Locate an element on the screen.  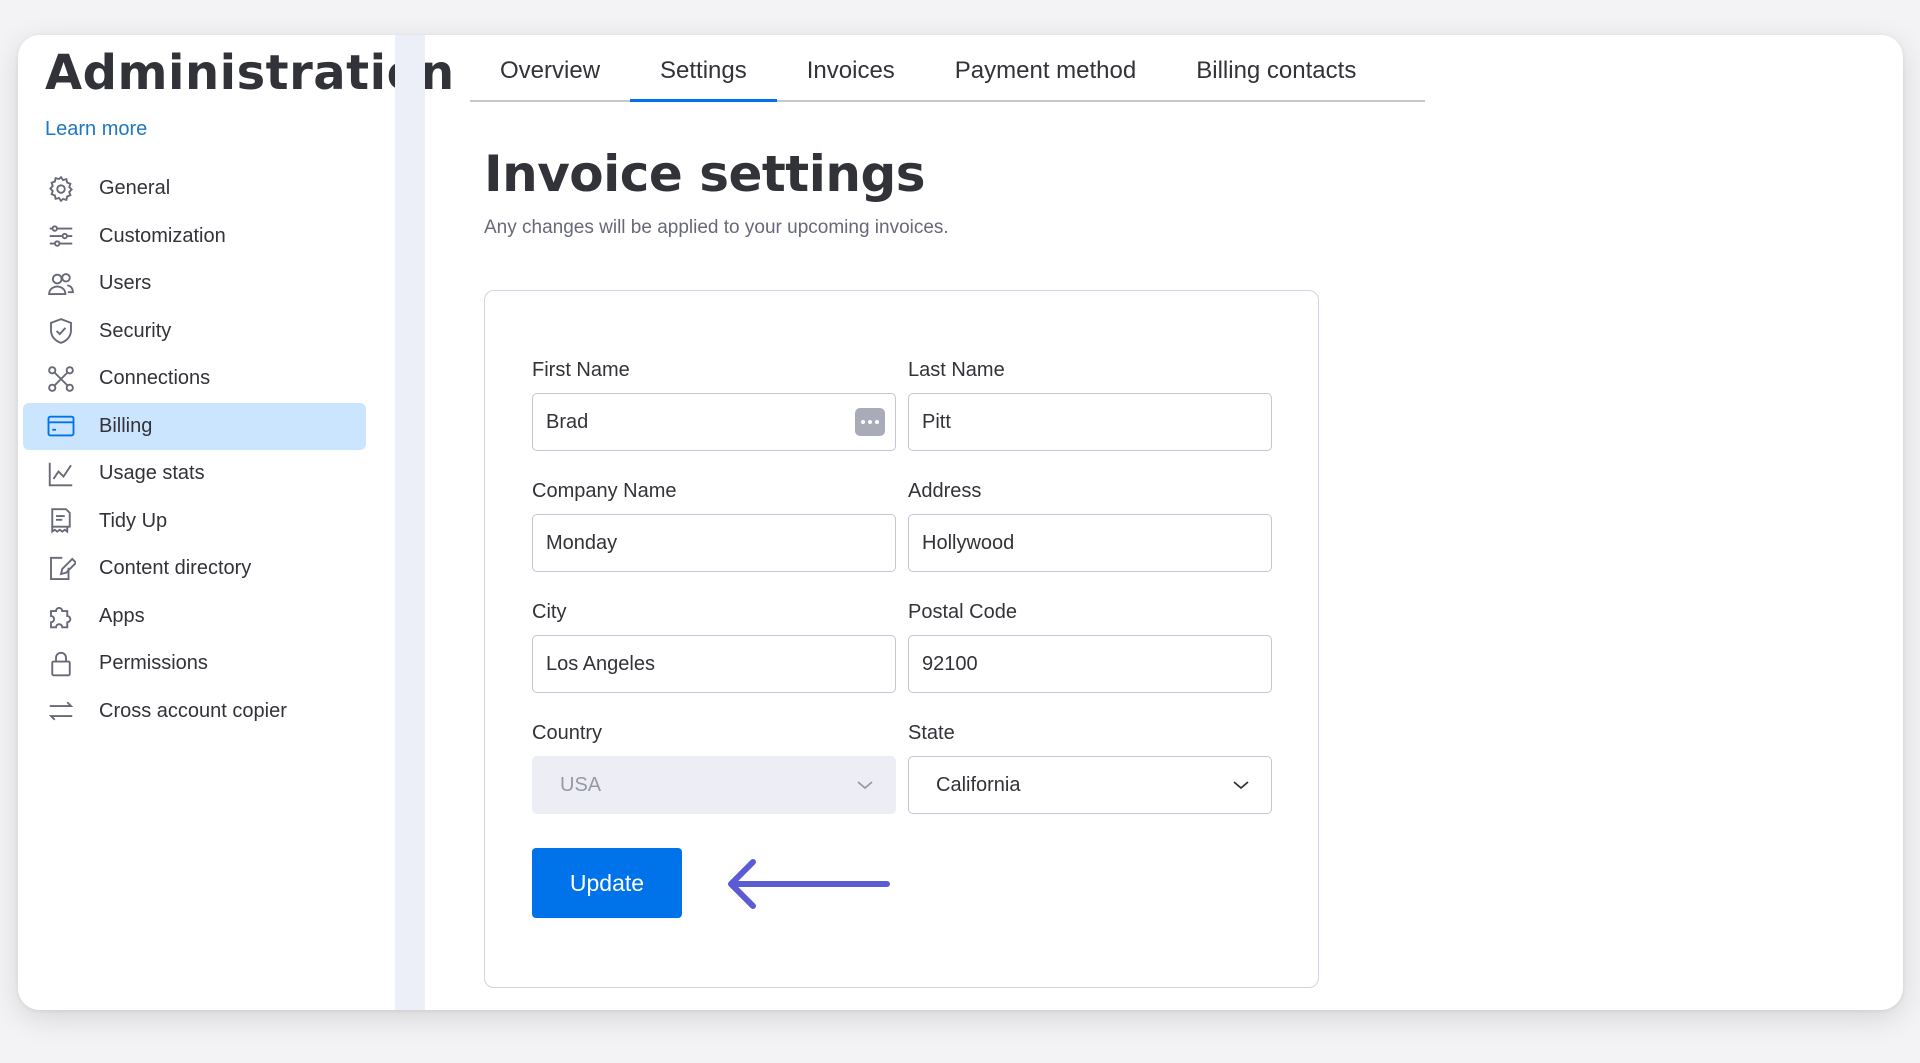
arrows-swap-icon is located at coordinates (61, 711).